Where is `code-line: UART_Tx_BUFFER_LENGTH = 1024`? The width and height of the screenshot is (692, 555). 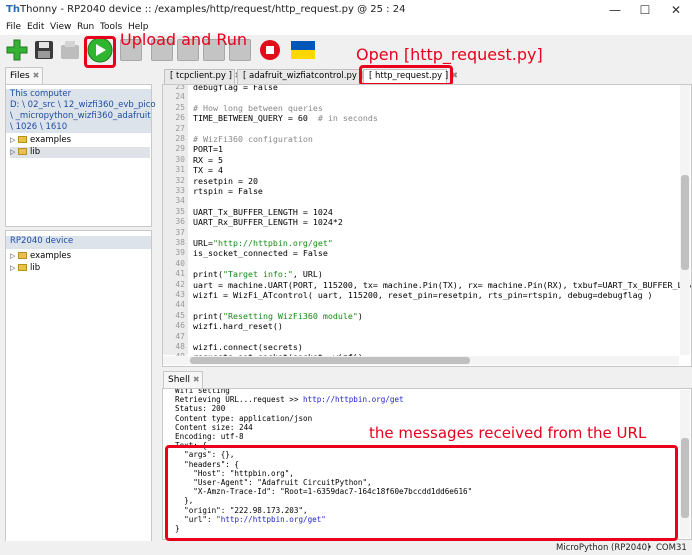
code-line: UART_Tx_BUFFER_LENGTH = 1024 is located at coordinates (263, 212).